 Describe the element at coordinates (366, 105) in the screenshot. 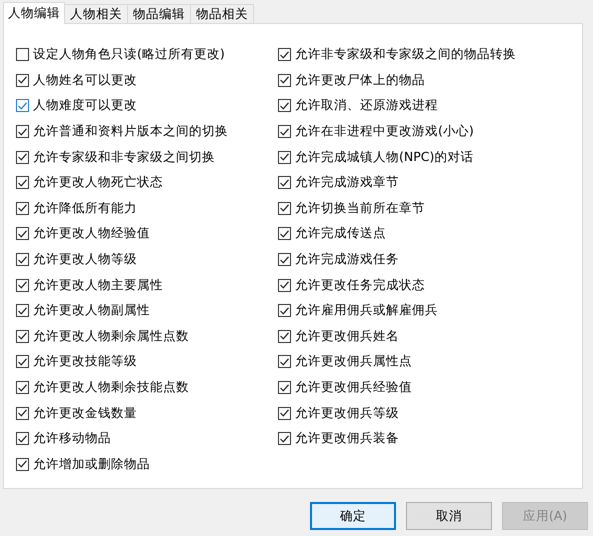

I see `checkbox-label: 允许取消、还原游戏进程` at that location.